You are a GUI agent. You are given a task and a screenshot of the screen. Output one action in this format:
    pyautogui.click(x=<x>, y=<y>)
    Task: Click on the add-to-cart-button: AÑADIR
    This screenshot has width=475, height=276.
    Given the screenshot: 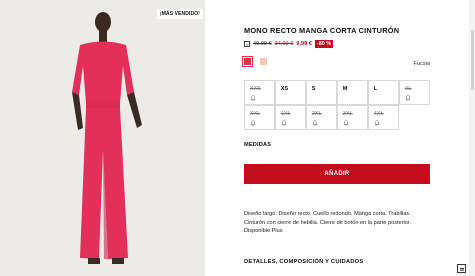 What is the action you would take?
    pyautogui.click(x=337, y=174)
    